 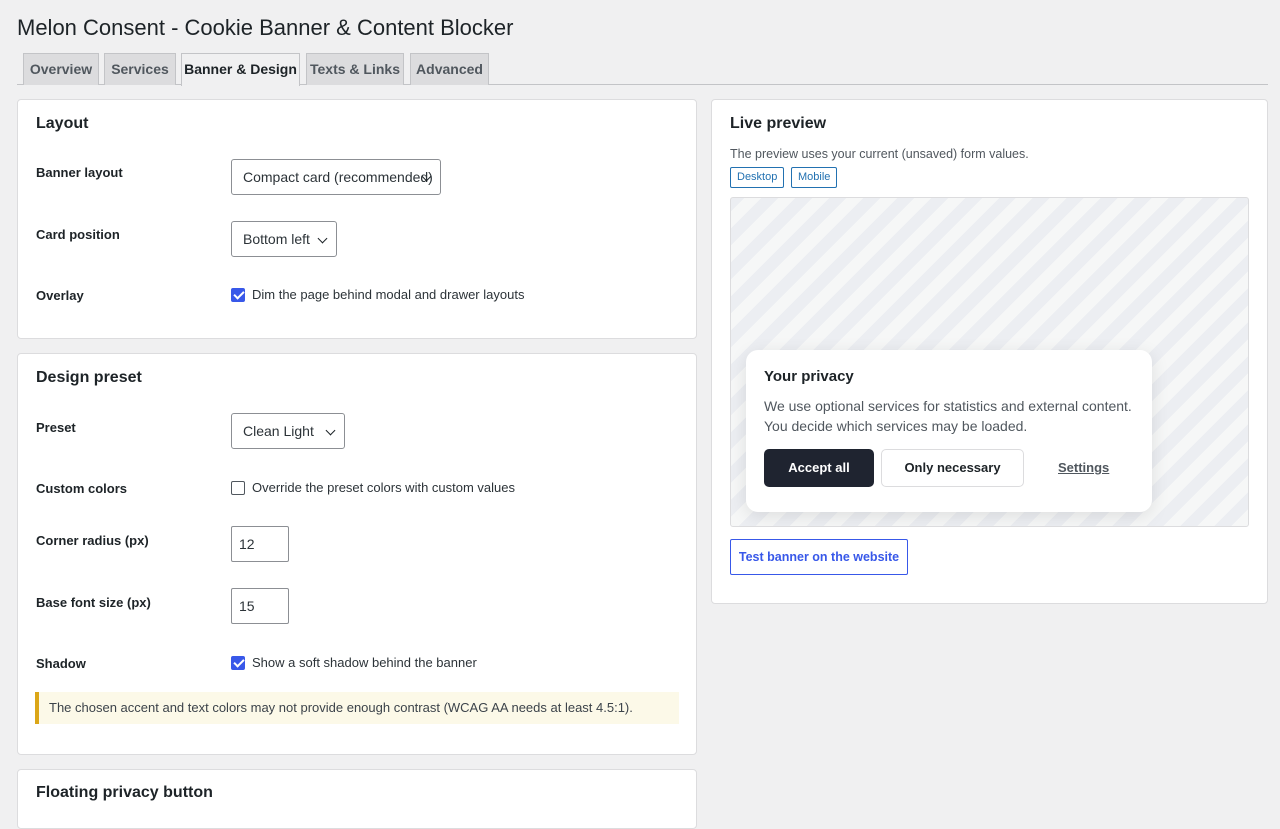 What do you see at coordinates (809, 376) in the screenshot?
I see `banner-title: Your privacy` at bounding box center [809, 376].